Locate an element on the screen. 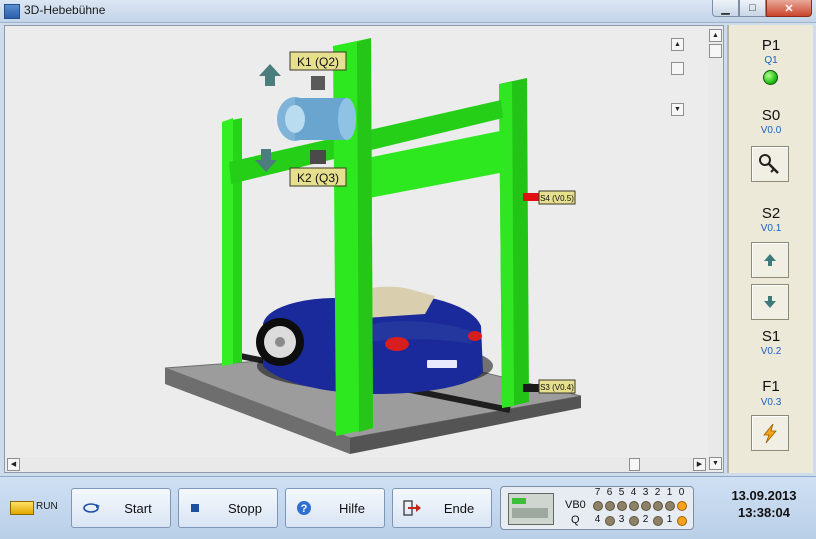  plc-device-icon is located at coordinates (531, 509).